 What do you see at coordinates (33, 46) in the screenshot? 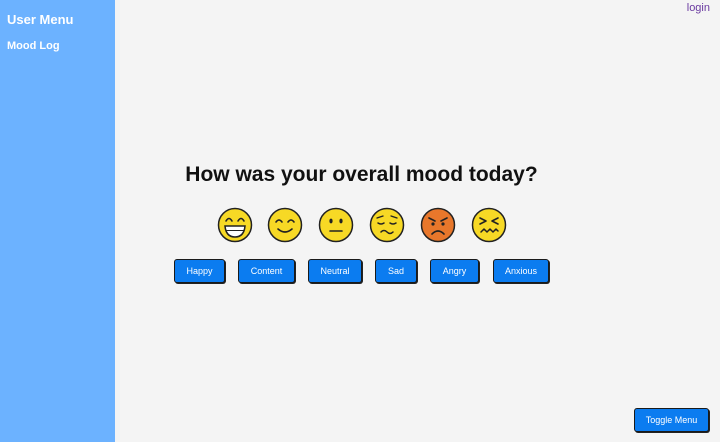
I see `sidebar-item-mood-log: Mood Log` at bounding box center [33, 46].